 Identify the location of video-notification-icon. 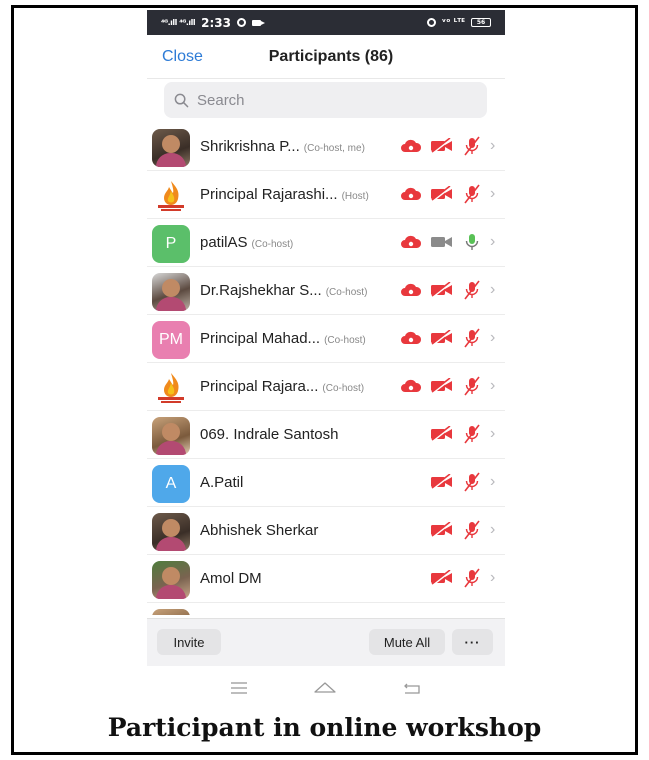
(258, 22).